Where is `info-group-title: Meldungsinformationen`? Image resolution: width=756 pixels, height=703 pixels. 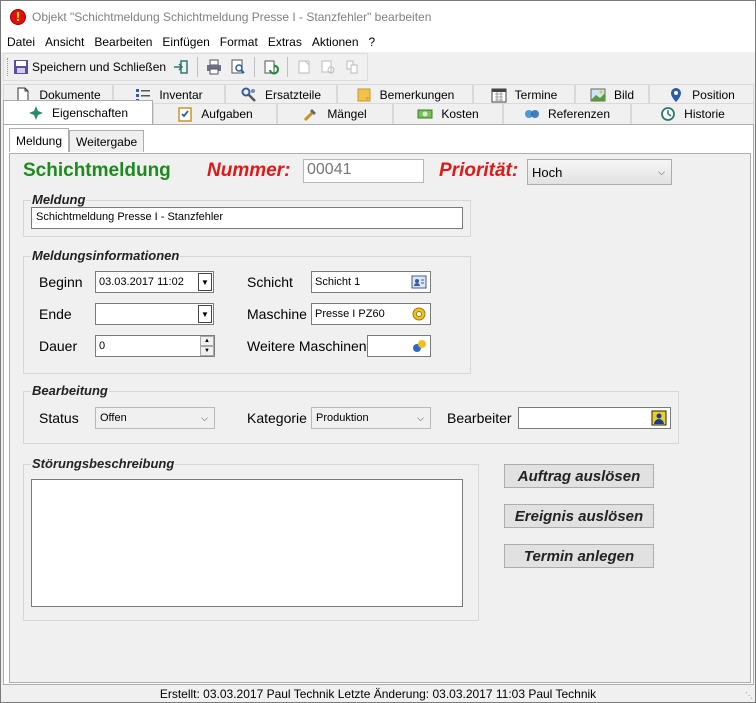
info-group-title: Meldungsinformationen is located at coordinates (106, 255).